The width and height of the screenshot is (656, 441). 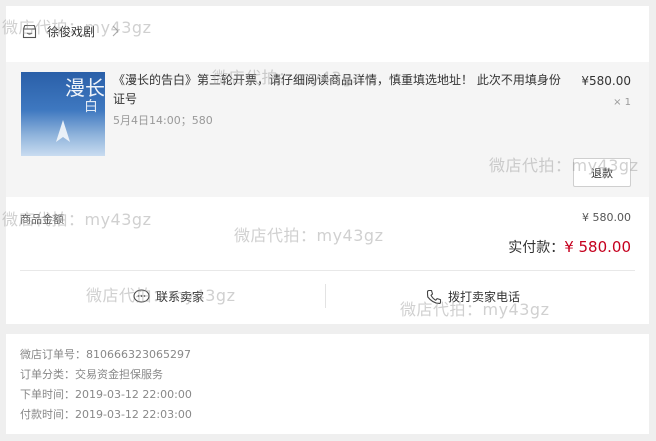 I want to click on thumbnail-subtitle: 白, so click(x=91, y=107).